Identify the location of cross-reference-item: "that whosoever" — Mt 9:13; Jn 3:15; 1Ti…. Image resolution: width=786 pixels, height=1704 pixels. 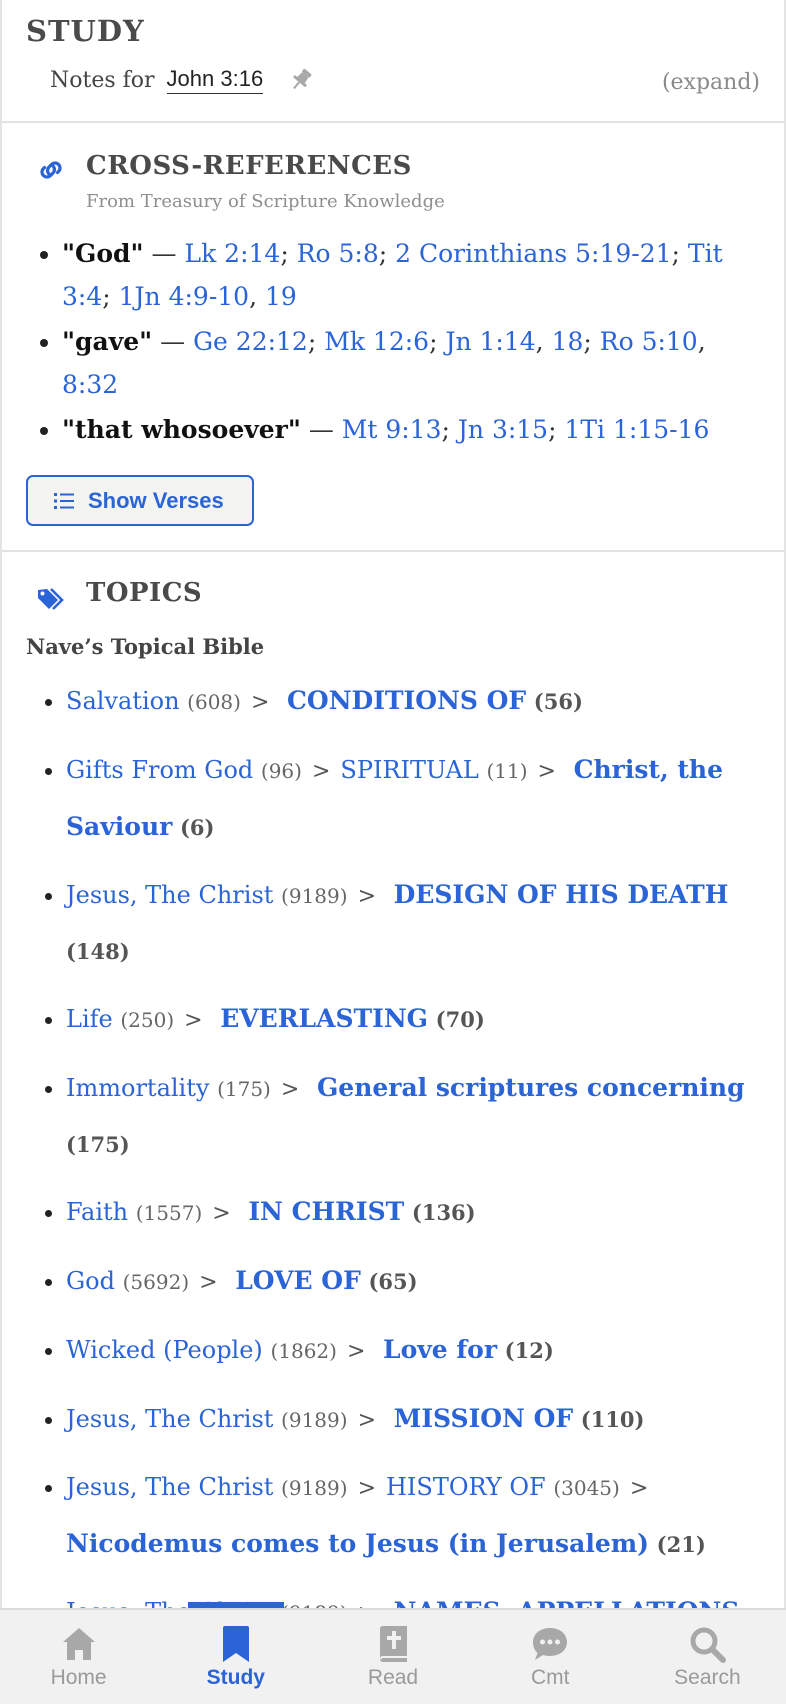
(411, 429).